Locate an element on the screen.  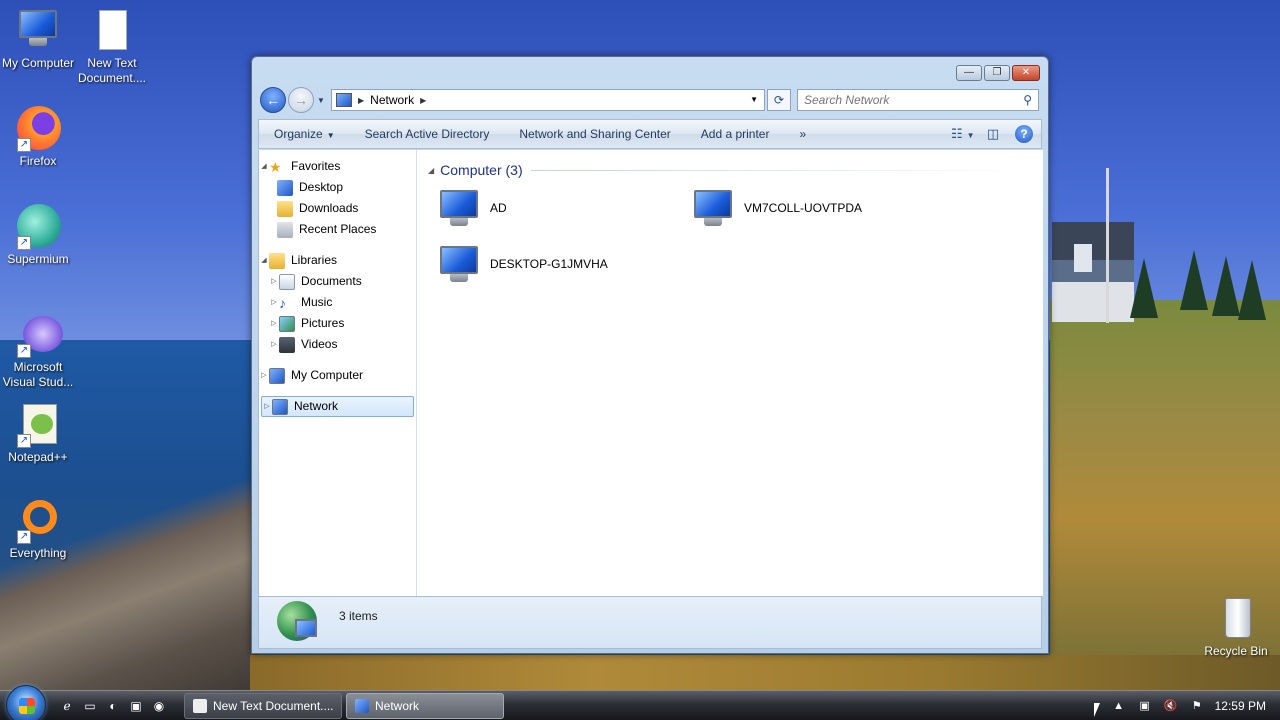
item-count: 3 items is located at coordinates (358, 616).